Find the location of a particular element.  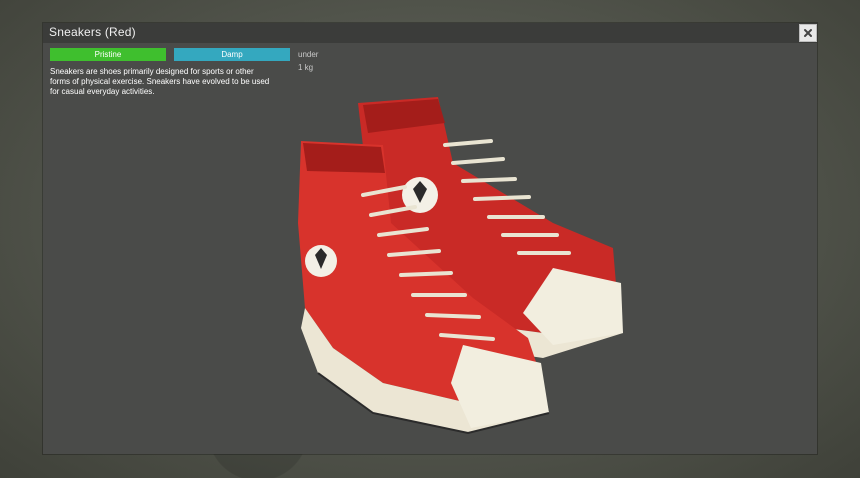

close-icon is located at coordinates (808, 33).